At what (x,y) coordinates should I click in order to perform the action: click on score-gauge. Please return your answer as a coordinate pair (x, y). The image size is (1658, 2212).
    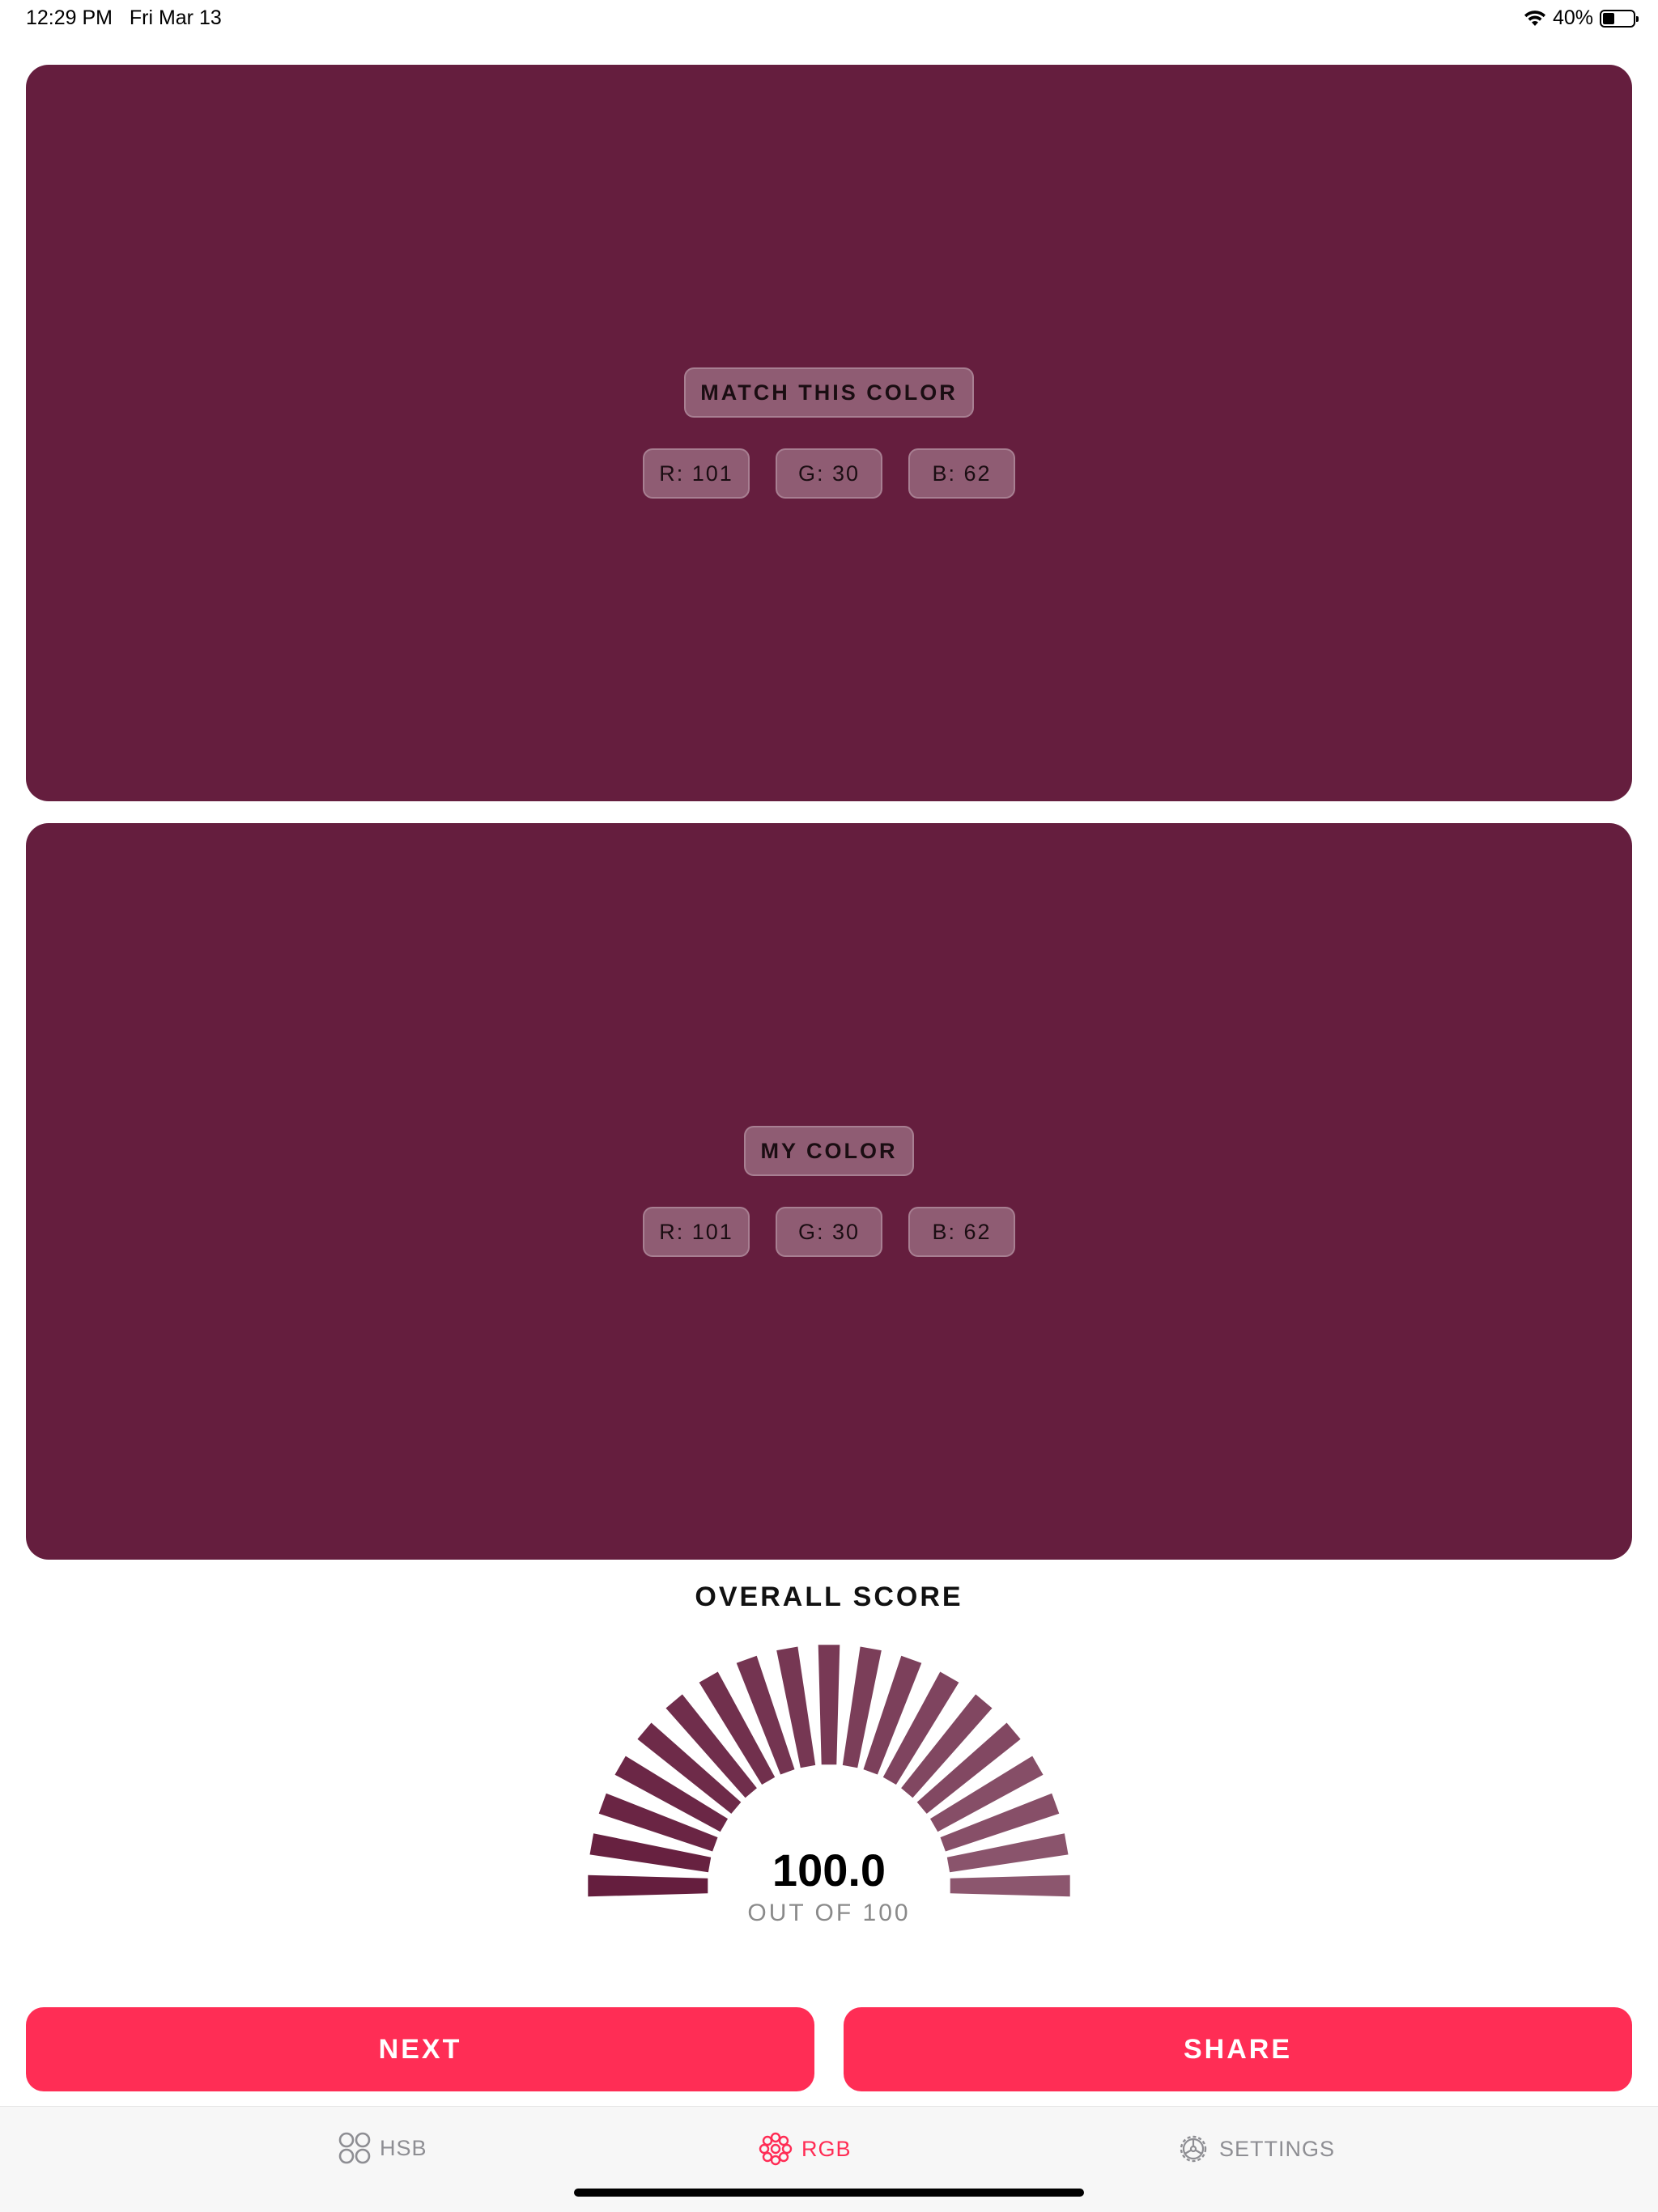
    Looking at the image, I should click on (829, 1771).